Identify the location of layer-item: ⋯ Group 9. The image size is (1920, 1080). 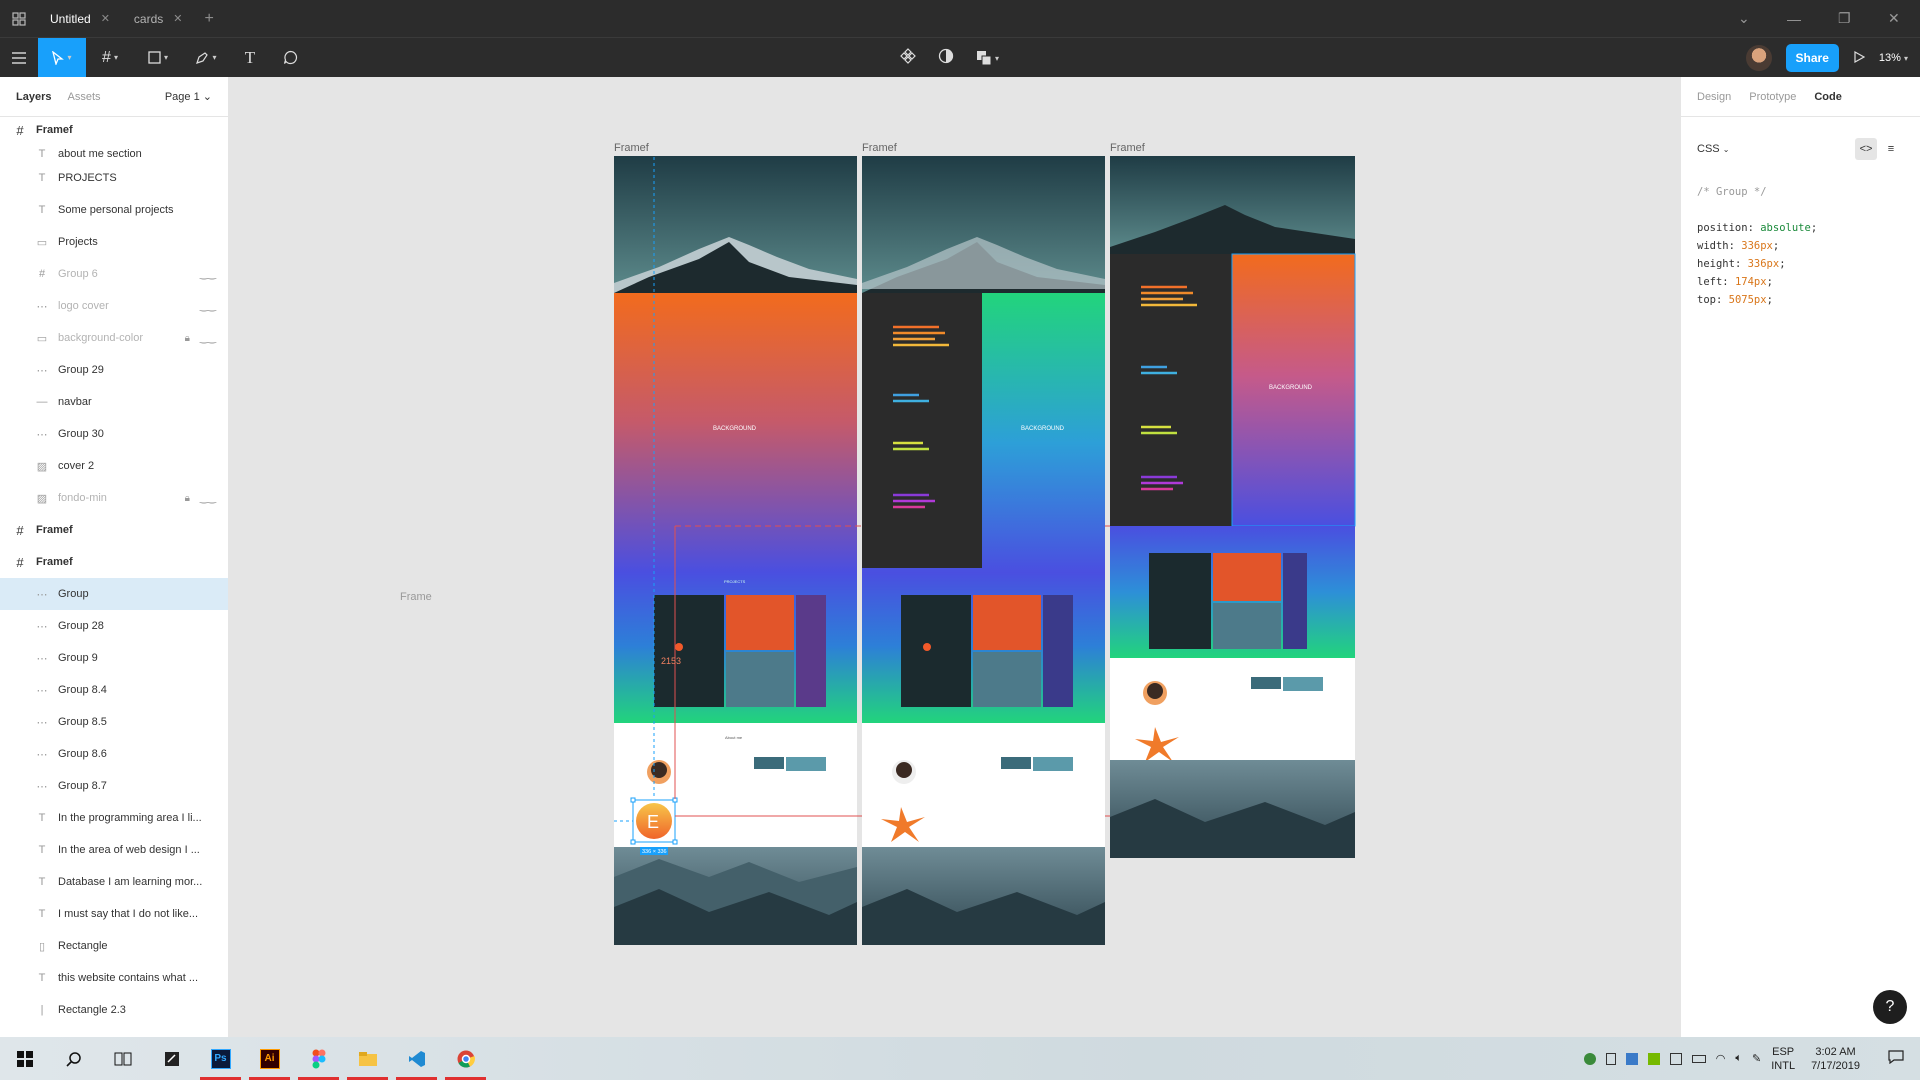
(114, 658).